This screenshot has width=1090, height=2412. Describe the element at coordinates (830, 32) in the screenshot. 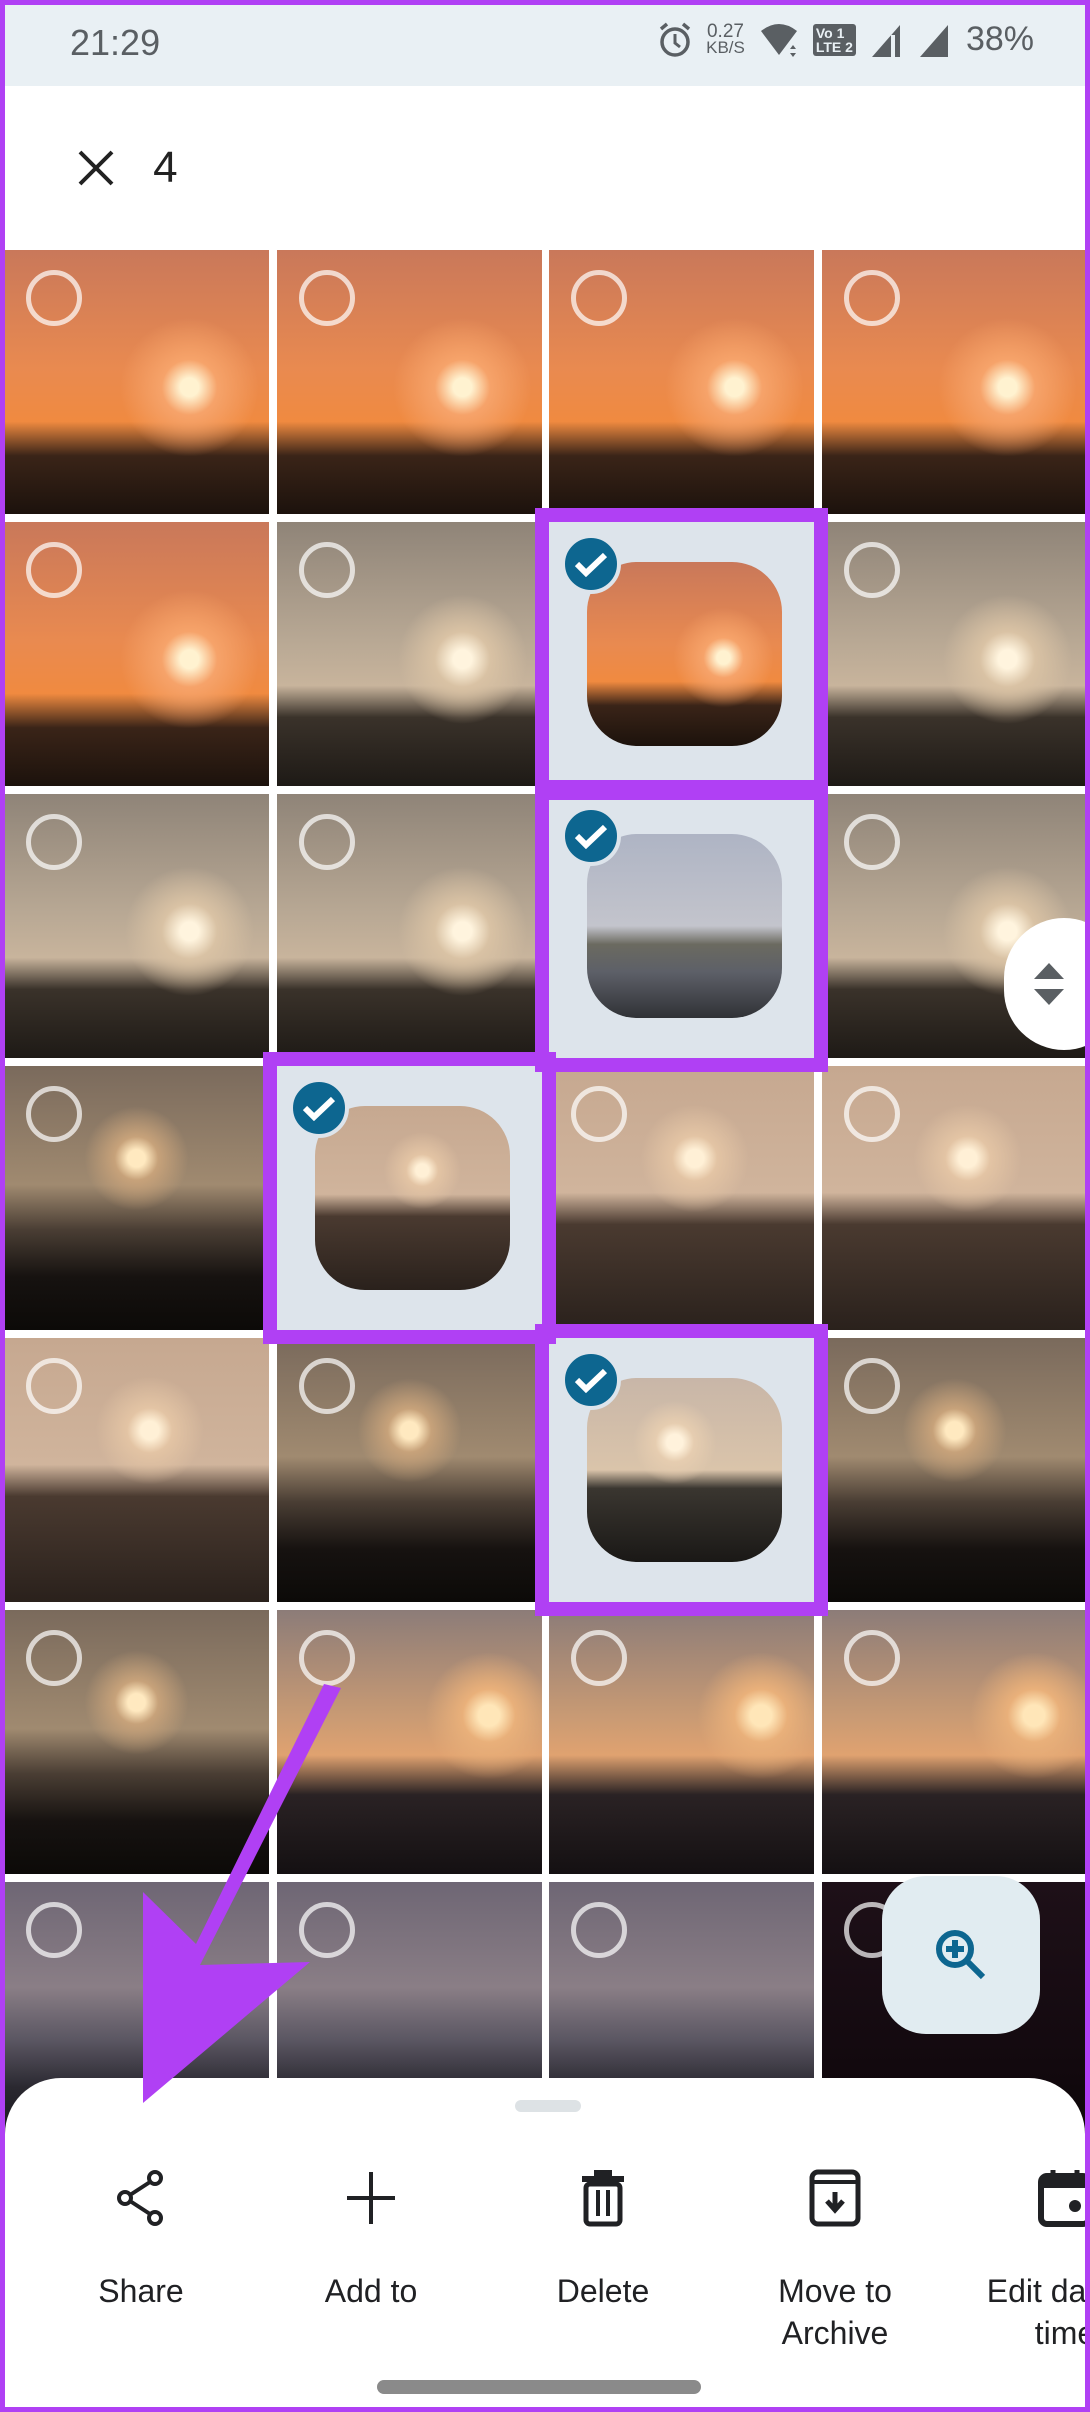

I see `volte-top: Vo 1` at that location.